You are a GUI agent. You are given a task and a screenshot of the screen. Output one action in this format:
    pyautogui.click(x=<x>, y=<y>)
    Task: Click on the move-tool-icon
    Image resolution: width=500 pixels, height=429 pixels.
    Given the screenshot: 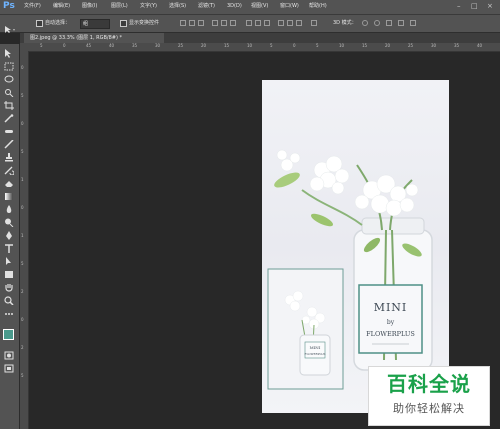 What is the action you would take?
    pyautogui.click(x=9, y=53)
    